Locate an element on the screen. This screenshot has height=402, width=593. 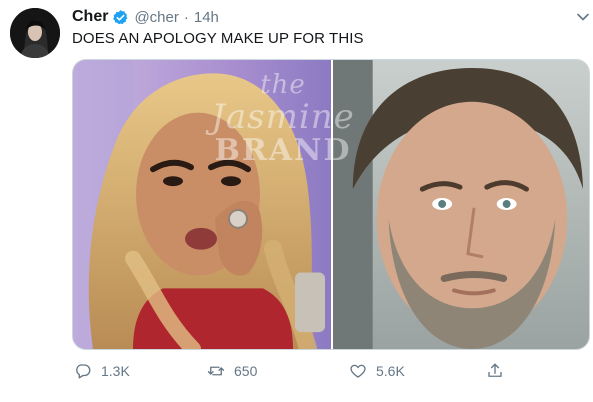
verified-badge-icon is located at coordinates (120, 17).